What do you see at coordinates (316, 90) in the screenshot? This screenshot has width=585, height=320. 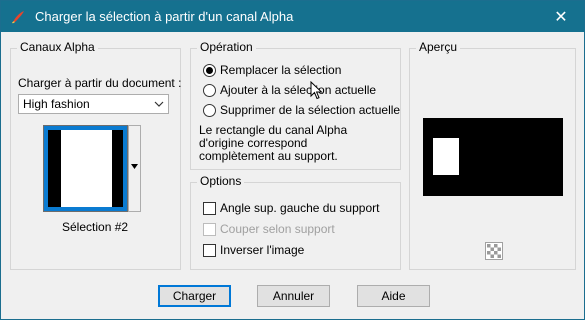 I see `mouse-pointer-icon` at bounding box center [316, 90].